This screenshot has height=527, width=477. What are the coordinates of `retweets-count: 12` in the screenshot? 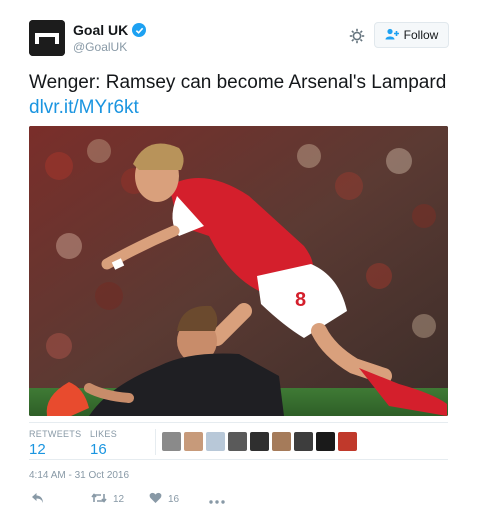 It's located at (37, 449).